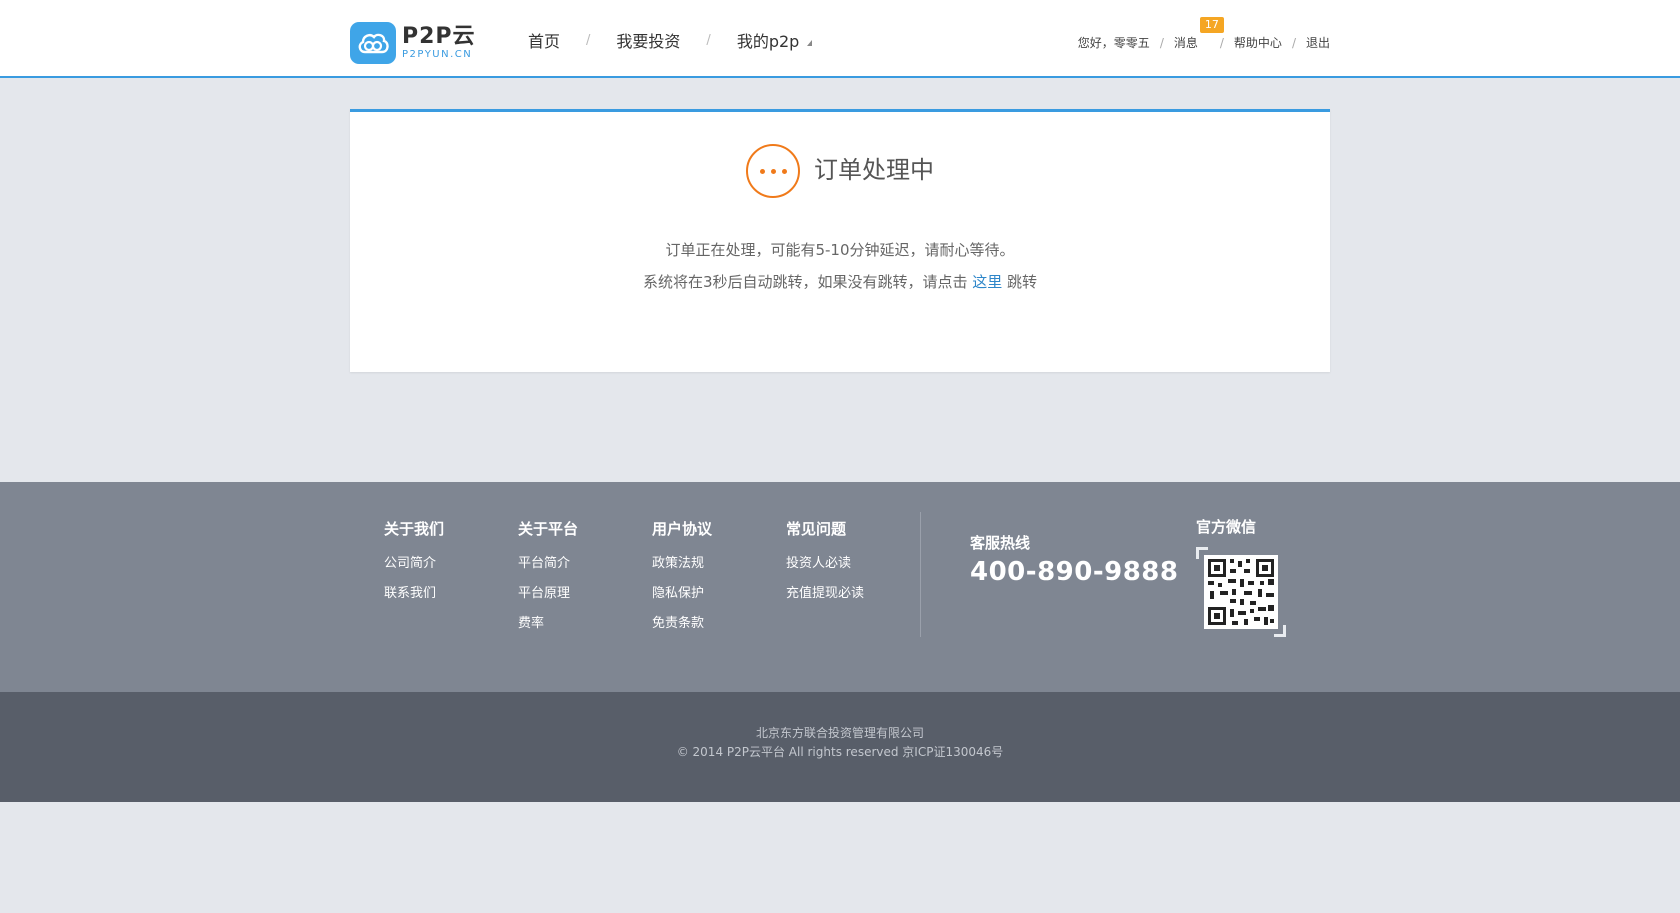 This screenshot has width=1680, height=913. What do you see at coordinates (548, 529) in the screenshot?
I see `footer-column-title: 关于平台` at bounding box center [548, 529].